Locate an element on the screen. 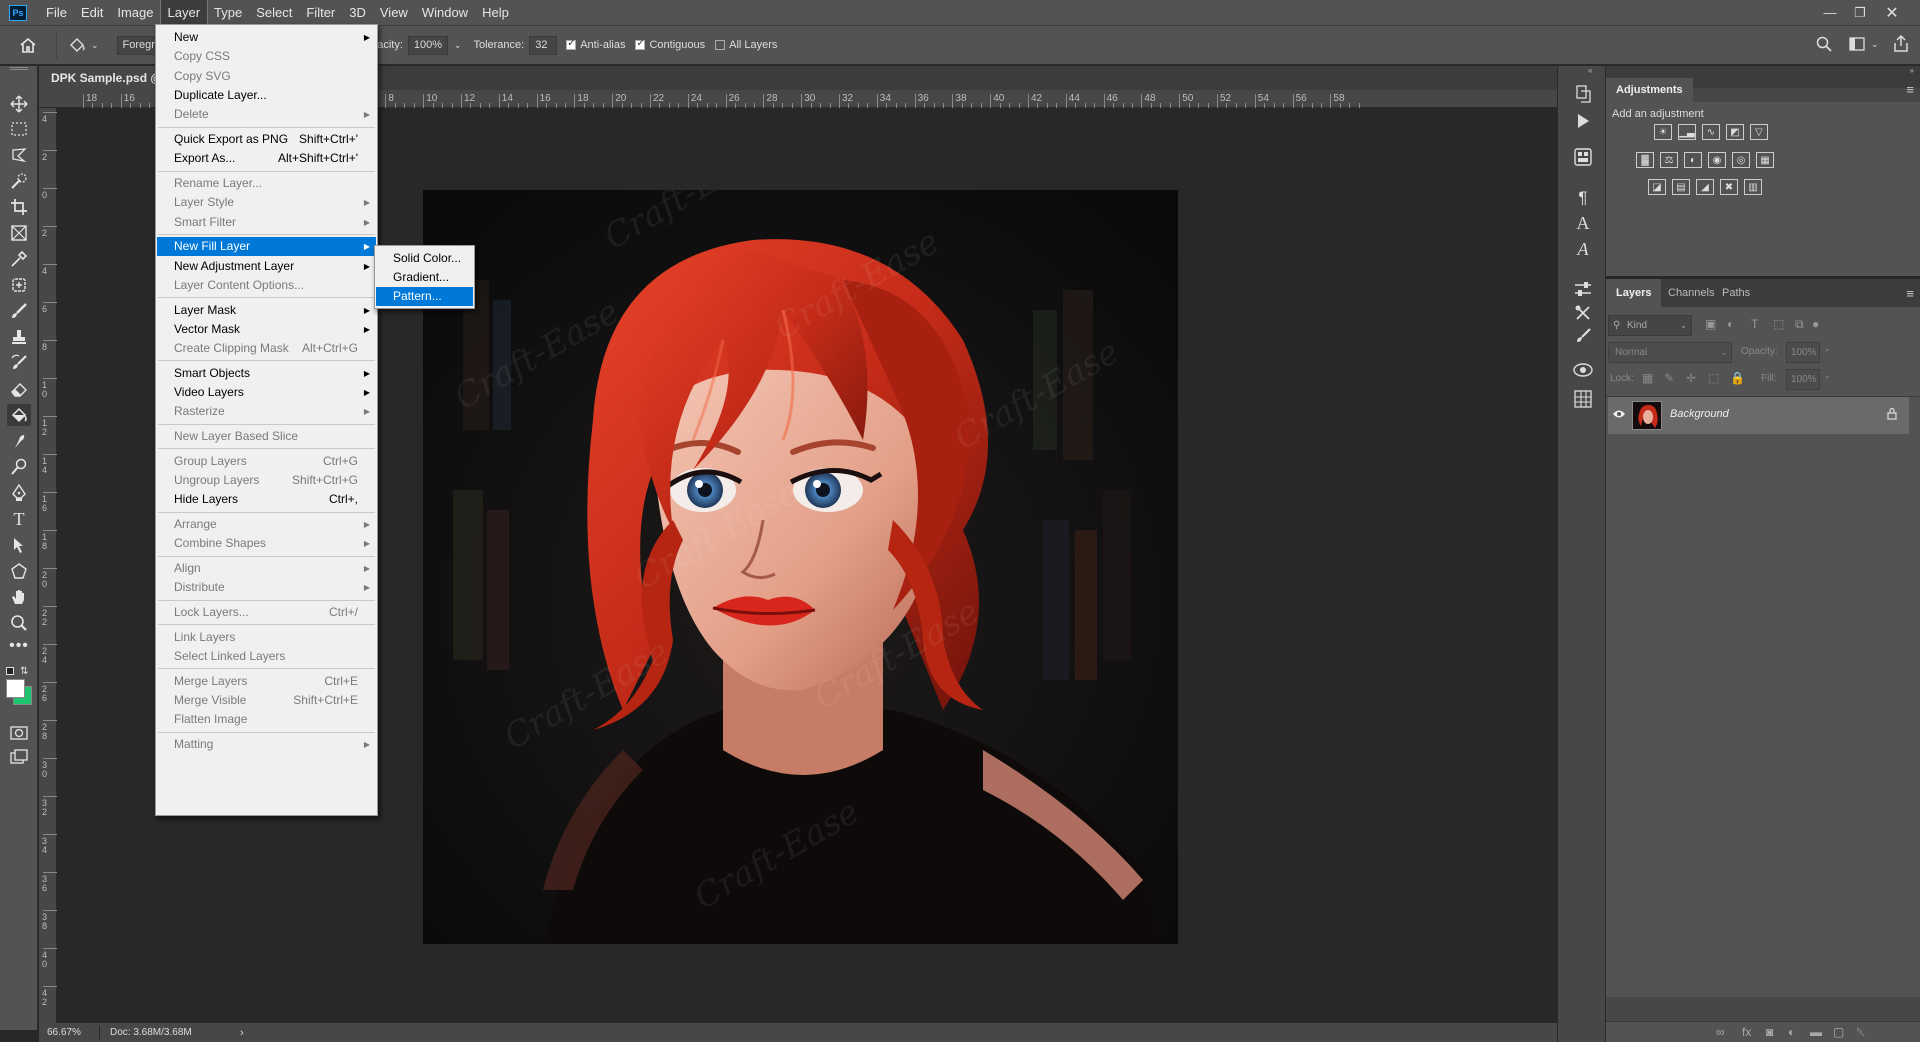 The height and width of the screenshot is (1042, 1920). menu-item-distribute: Distribute ▶ is located at coordinates (266, 587).